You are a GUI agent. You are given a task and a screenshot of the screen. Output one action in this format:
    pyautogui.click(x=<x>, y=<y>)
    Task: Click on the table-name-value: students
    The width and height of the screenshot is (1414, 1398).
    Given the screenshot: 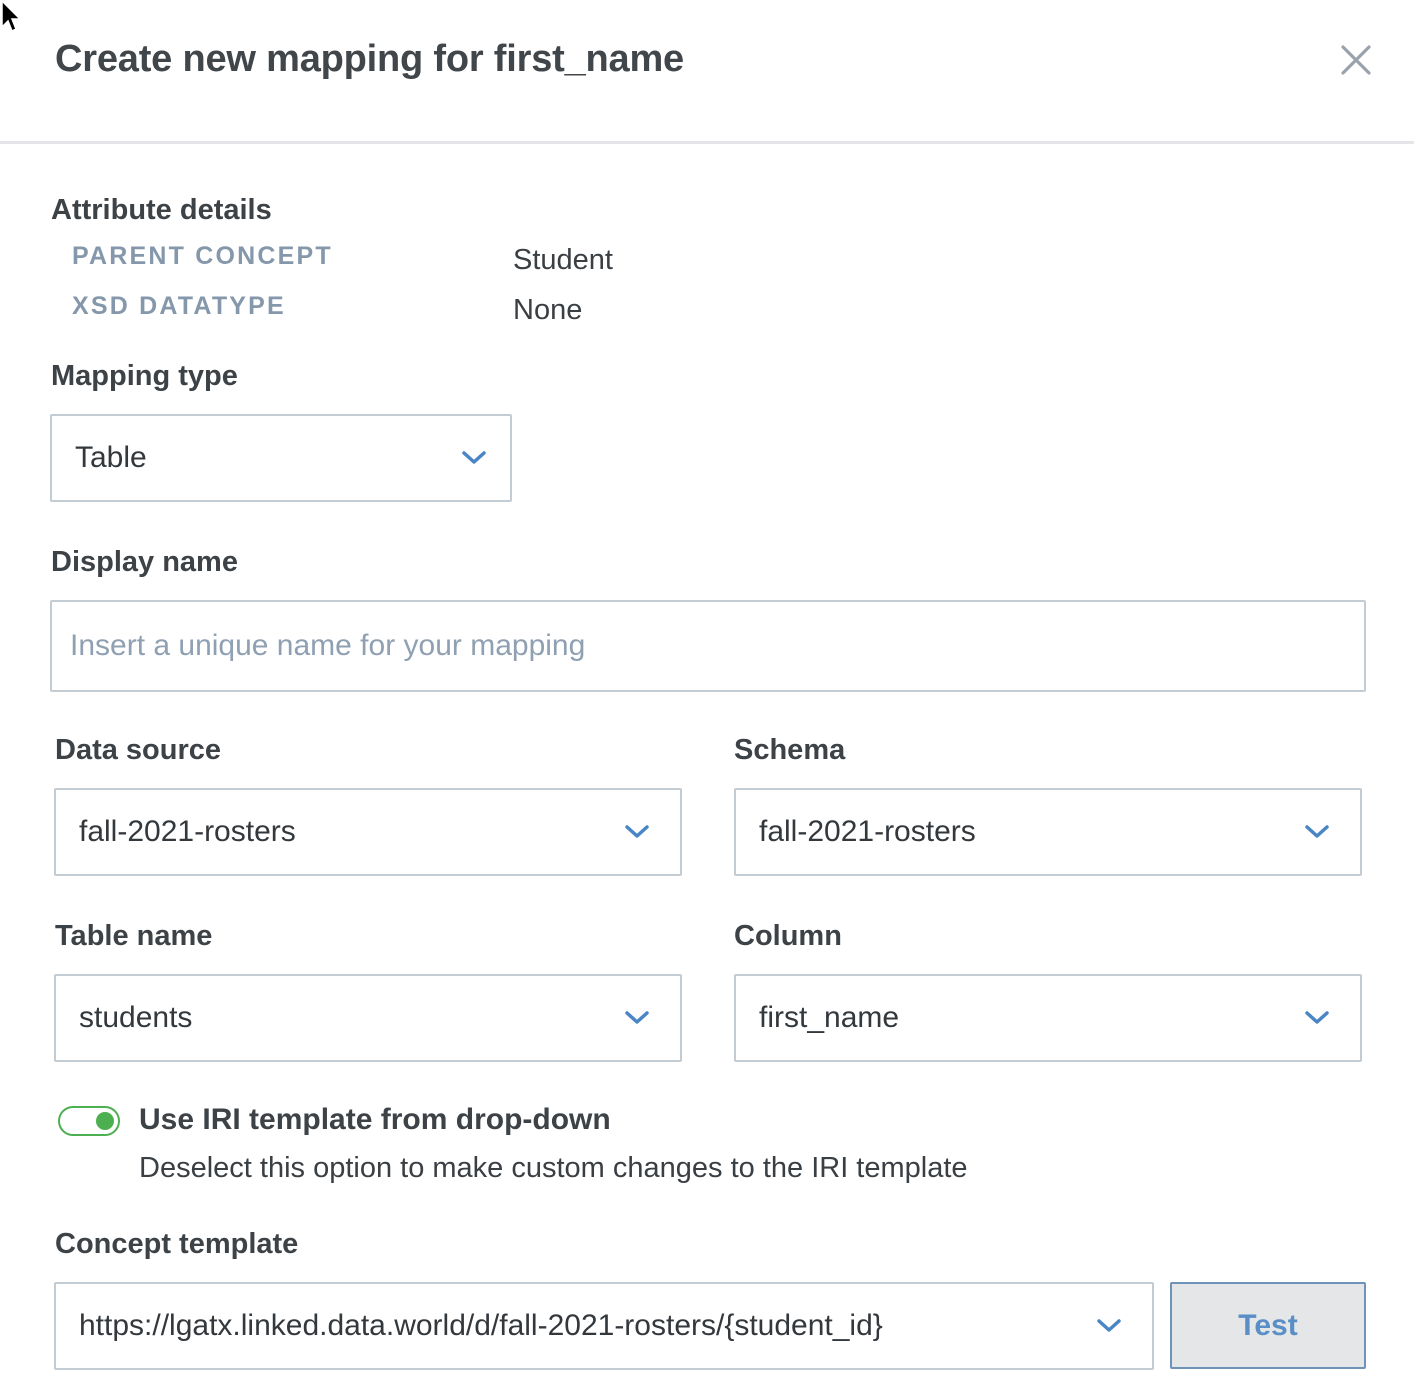 What is the action you would take?
    pyautogui.click(x=136, y=1017)
    